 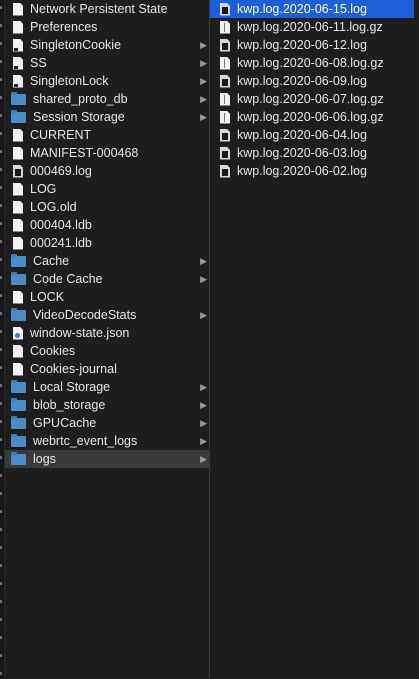 I want to click on item-label: blob_storage, so click(x=69, y=405).